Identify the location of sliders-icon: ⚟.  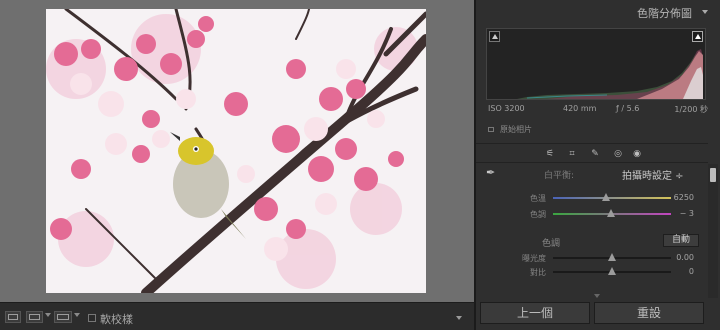
(550, 154).